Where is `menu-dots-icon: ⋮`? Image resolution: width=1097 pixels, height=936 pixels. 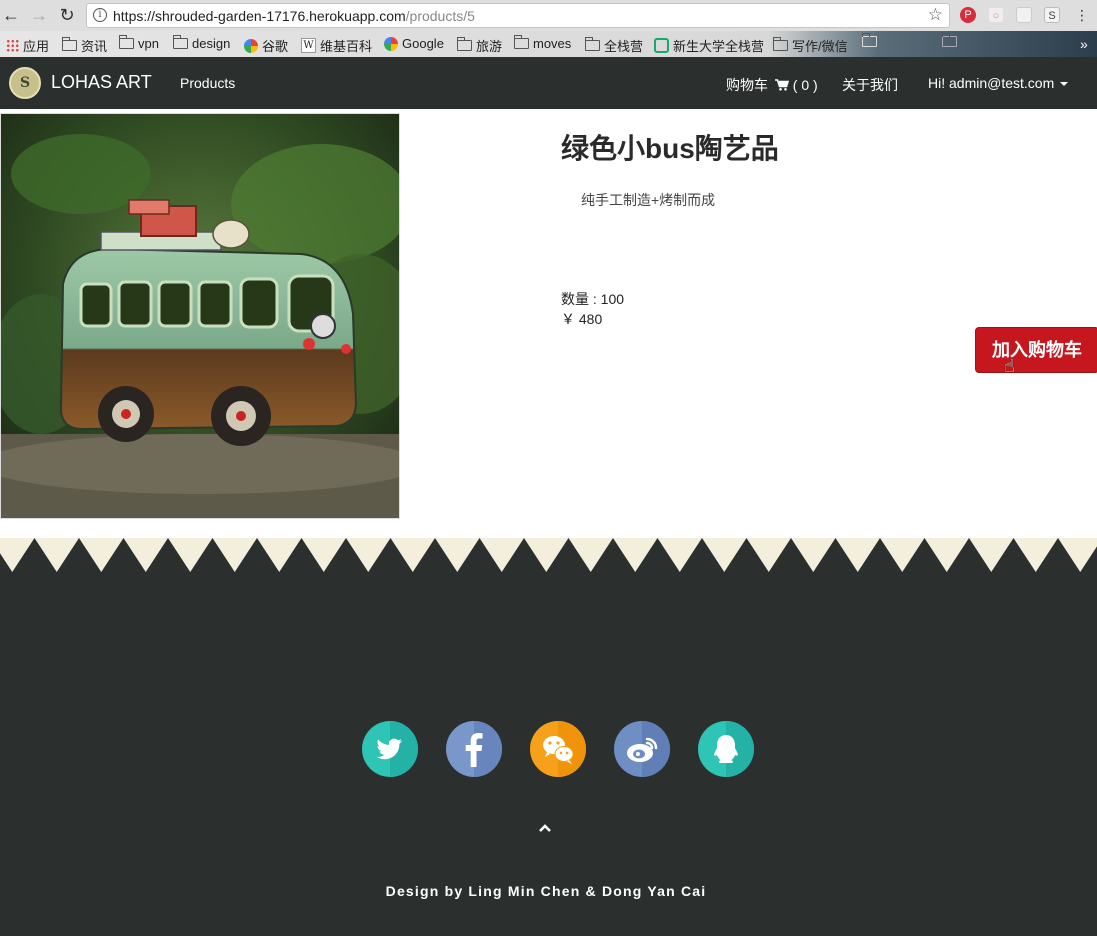 menu-dots-icon: ⋮ is located at coordinates (1082, 15).